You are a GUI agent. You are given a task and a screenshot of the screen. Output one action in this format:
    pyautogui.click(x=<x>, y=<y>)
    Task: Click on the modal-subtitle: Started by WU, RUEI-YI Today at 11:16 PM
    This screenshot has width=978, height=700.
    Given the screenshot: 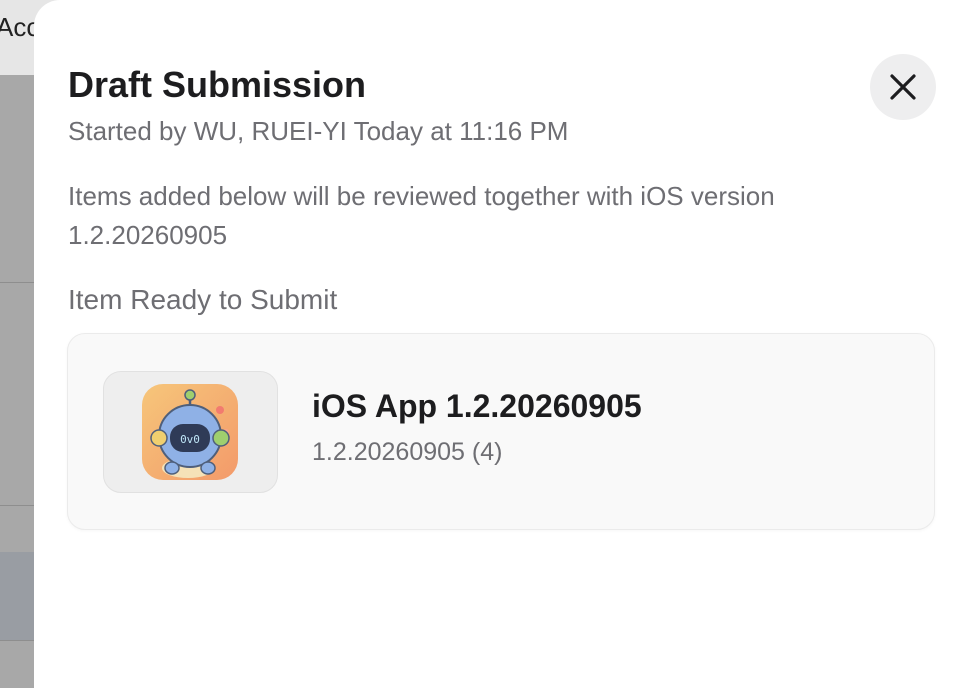 What is the action you would take?
    pyautogui.click(x=318, y=131)
    